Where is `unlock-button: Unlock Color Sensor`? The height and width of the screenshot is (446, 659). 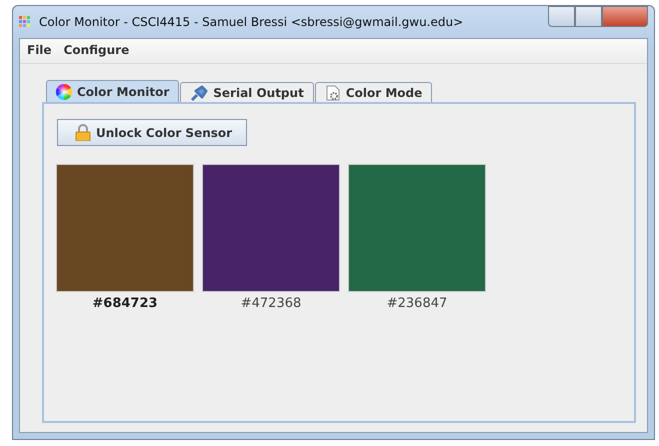 unlock-button: Unlock Color Sensor is located at coordinates (152, 132).